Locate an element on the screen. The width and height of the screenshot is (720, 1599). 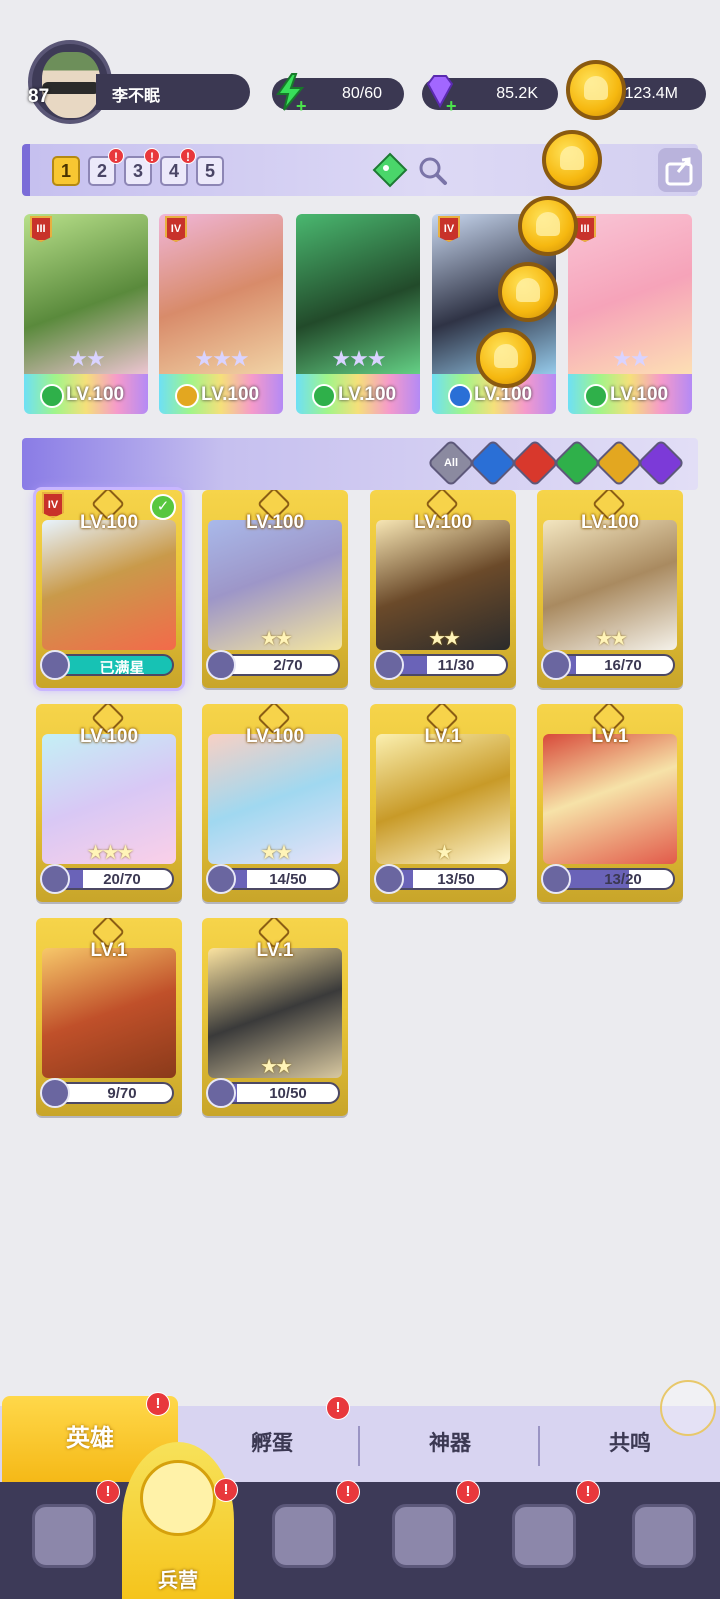
hero-card: LV.100 ★★ 14/50 is located at coordinates (275, 803).